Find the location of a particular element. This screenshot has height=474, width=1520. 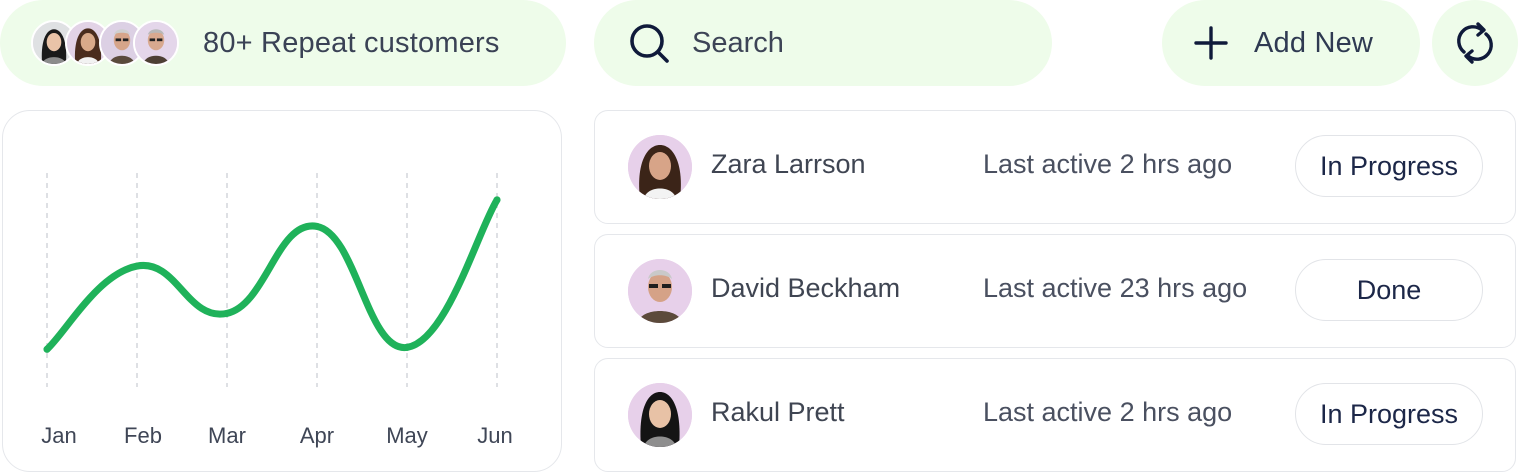

plus-icon is located at coordinates (1211, 43).